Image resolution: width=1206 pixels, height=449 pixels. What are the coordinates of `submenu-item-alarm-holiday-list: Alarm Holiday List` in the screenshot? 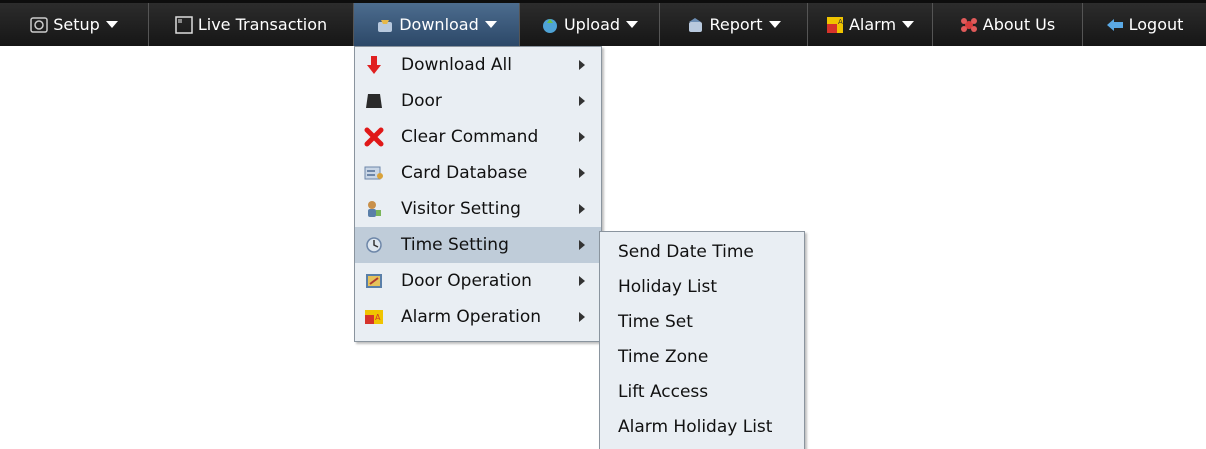 It's located at (702, 427).